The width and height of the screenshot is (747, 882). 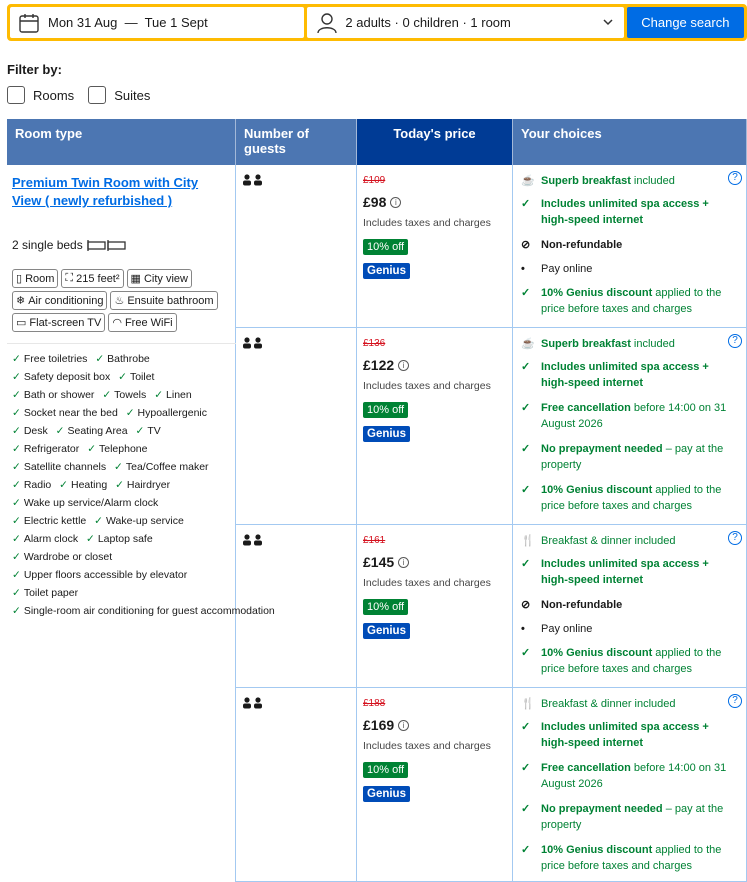 I want to click on header-price: Today's price, so click(x=435, y=142).